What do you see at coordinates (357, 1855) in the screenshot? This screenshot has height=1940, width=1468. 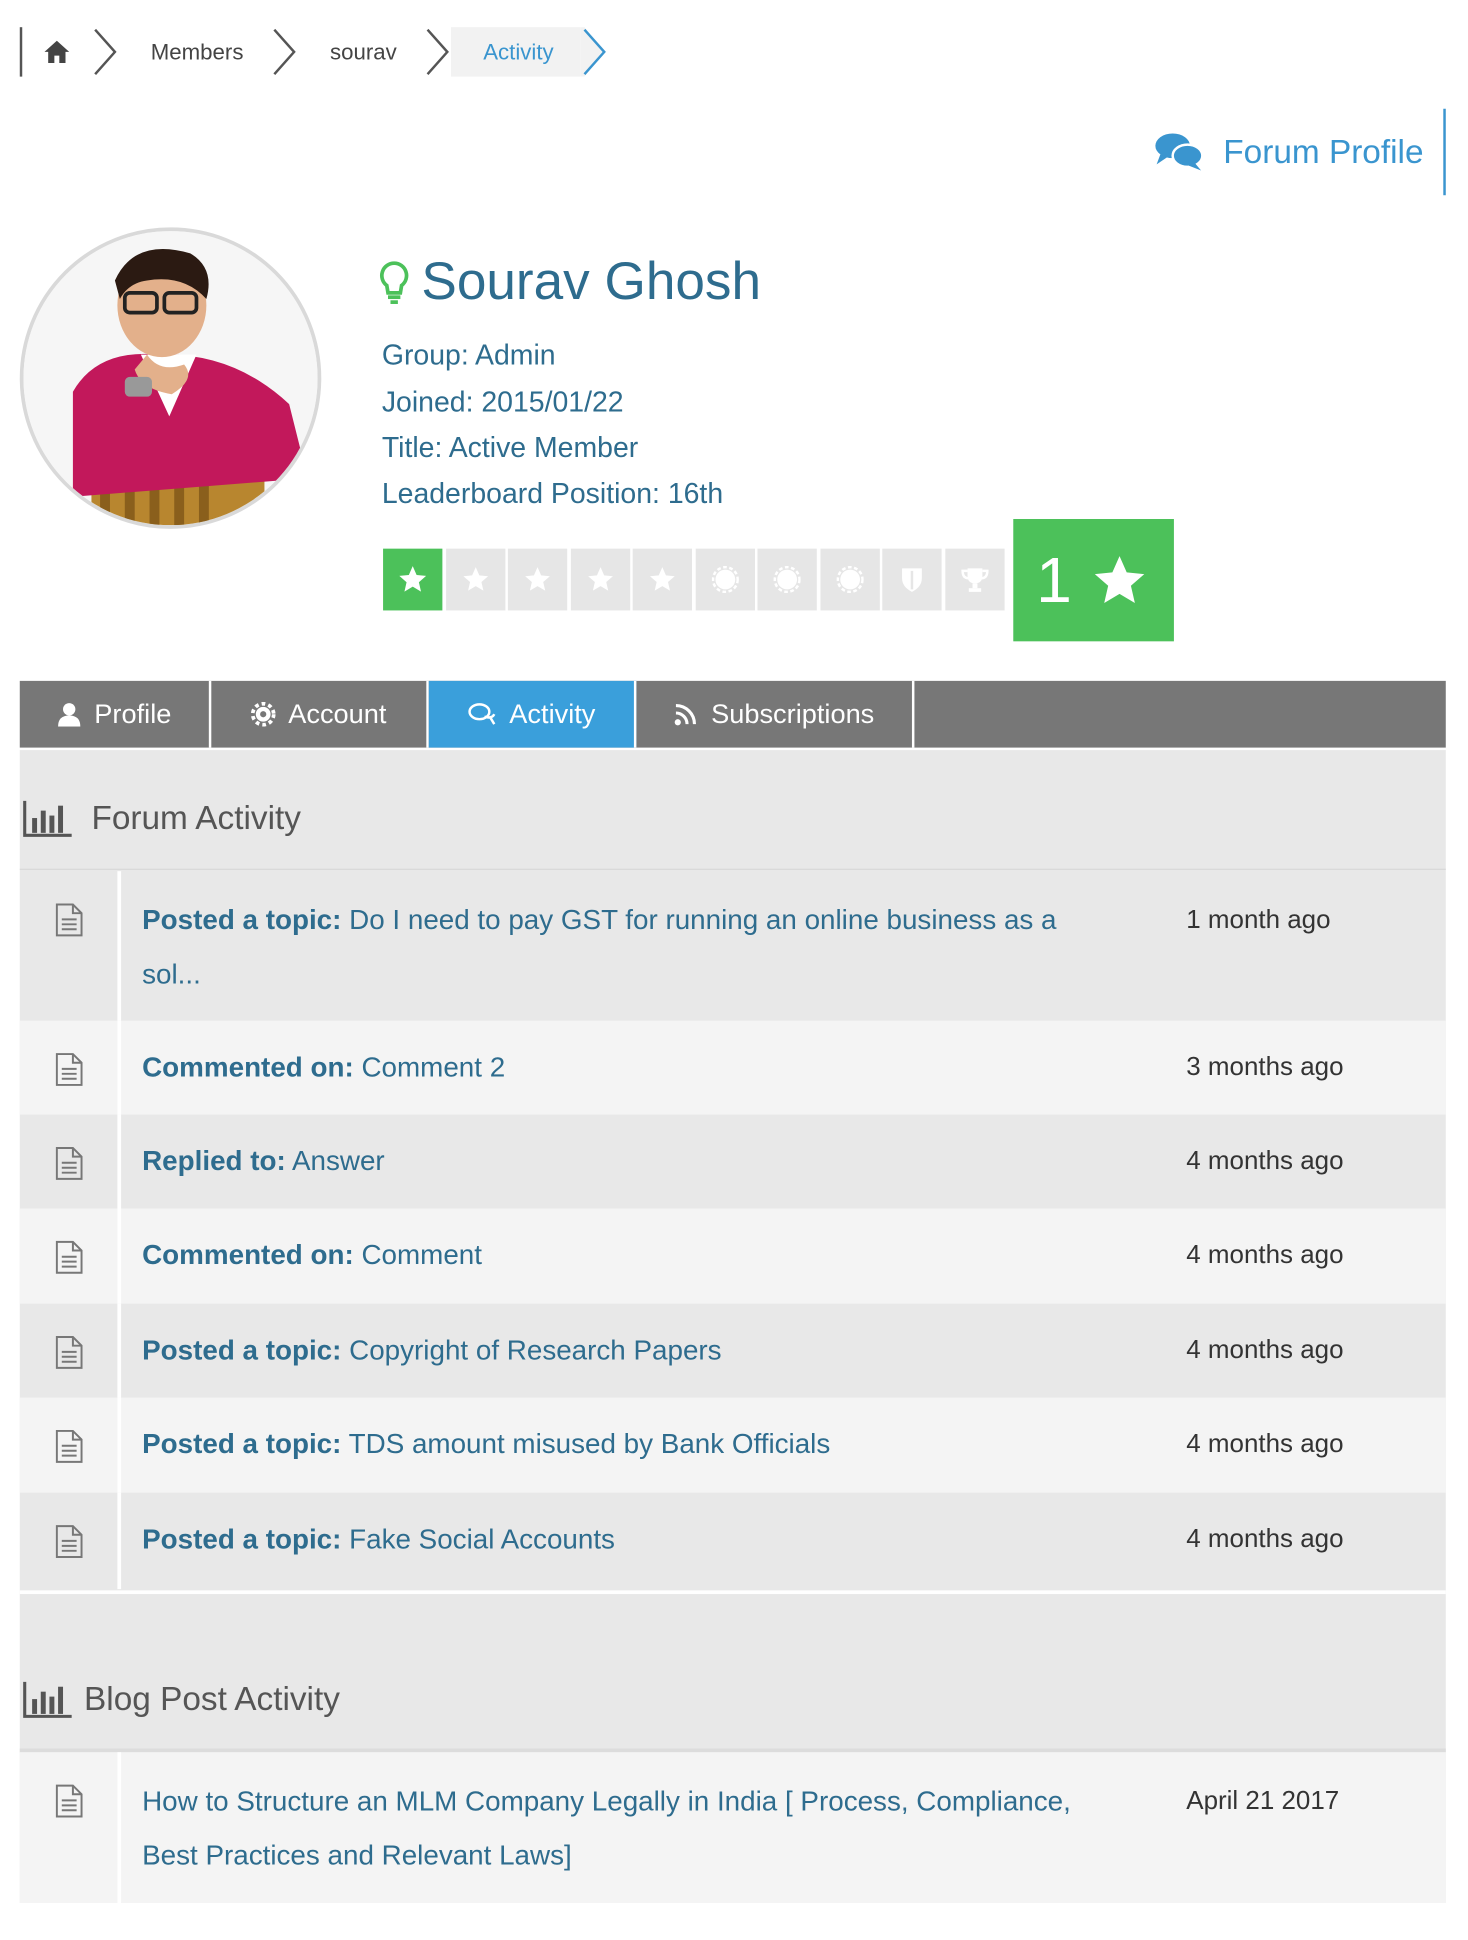 I see `blog-post-title-cont: Best Practices and Relevant Laws]` at bounding box center [357, 1855].